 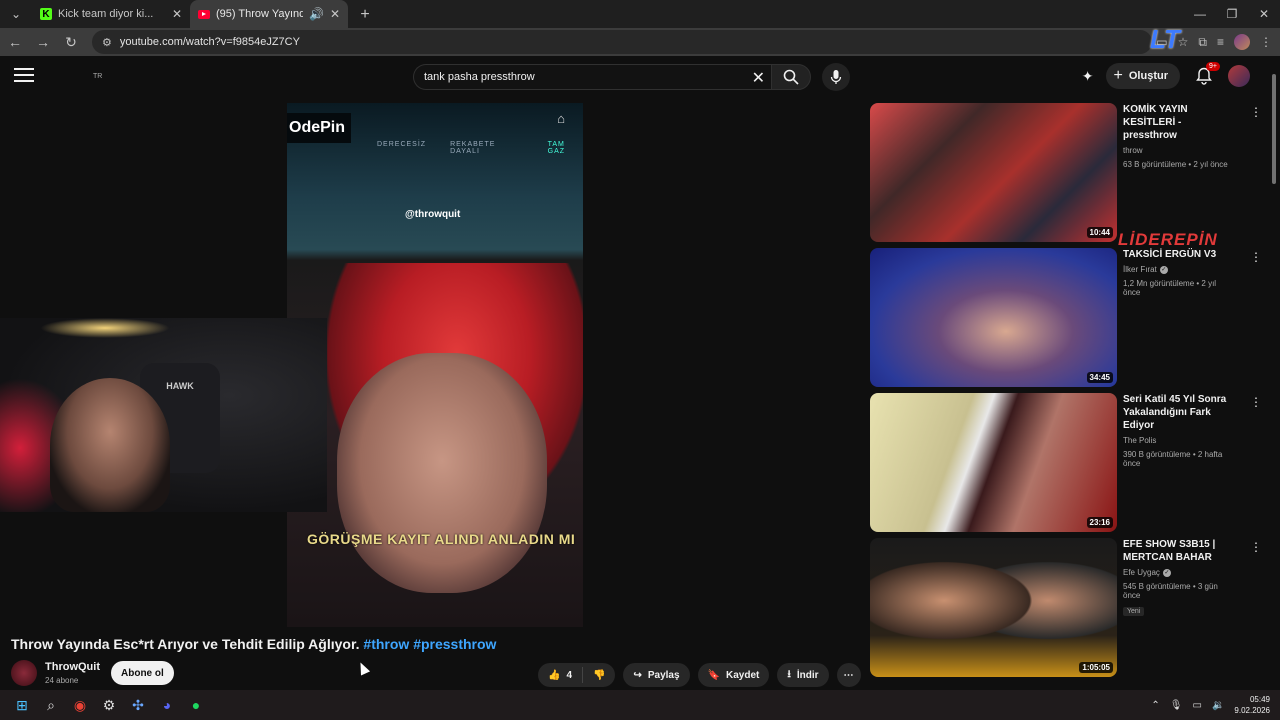 I want to click on subscribe-button: Abone ol, so click(x=142, y=673).